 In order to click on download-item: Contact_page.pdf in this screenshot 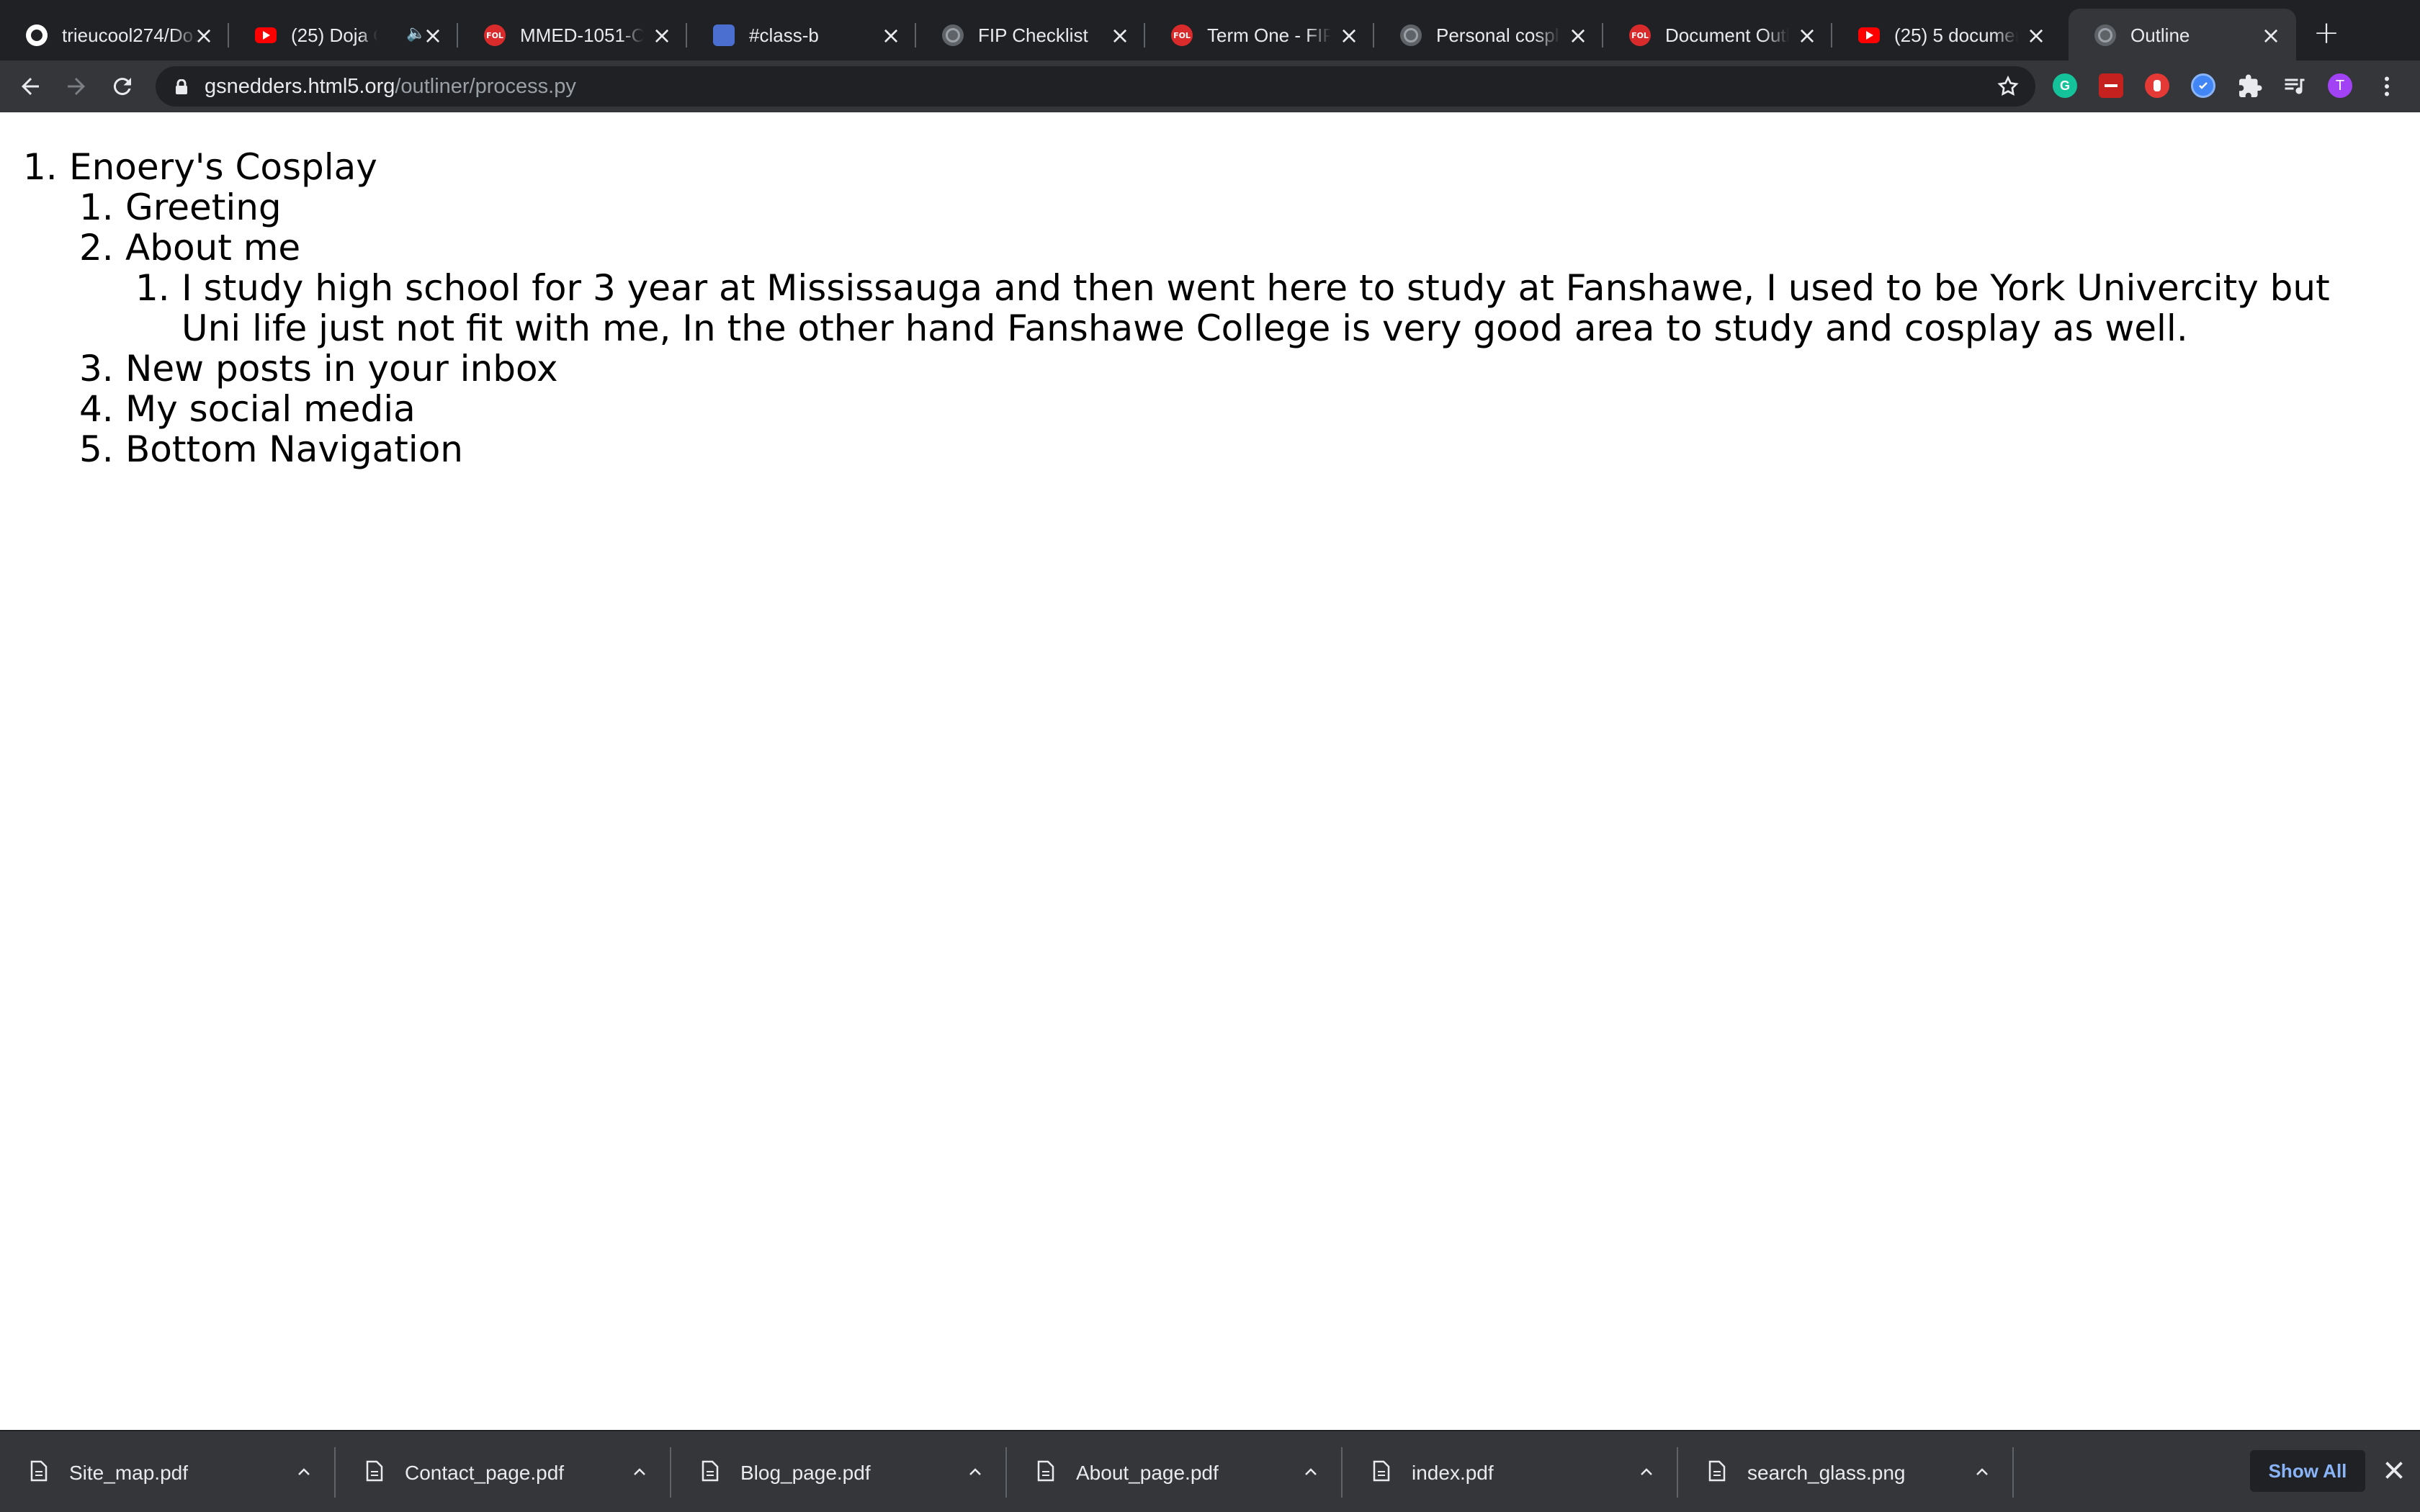, I will do `click(504, 1471)`.